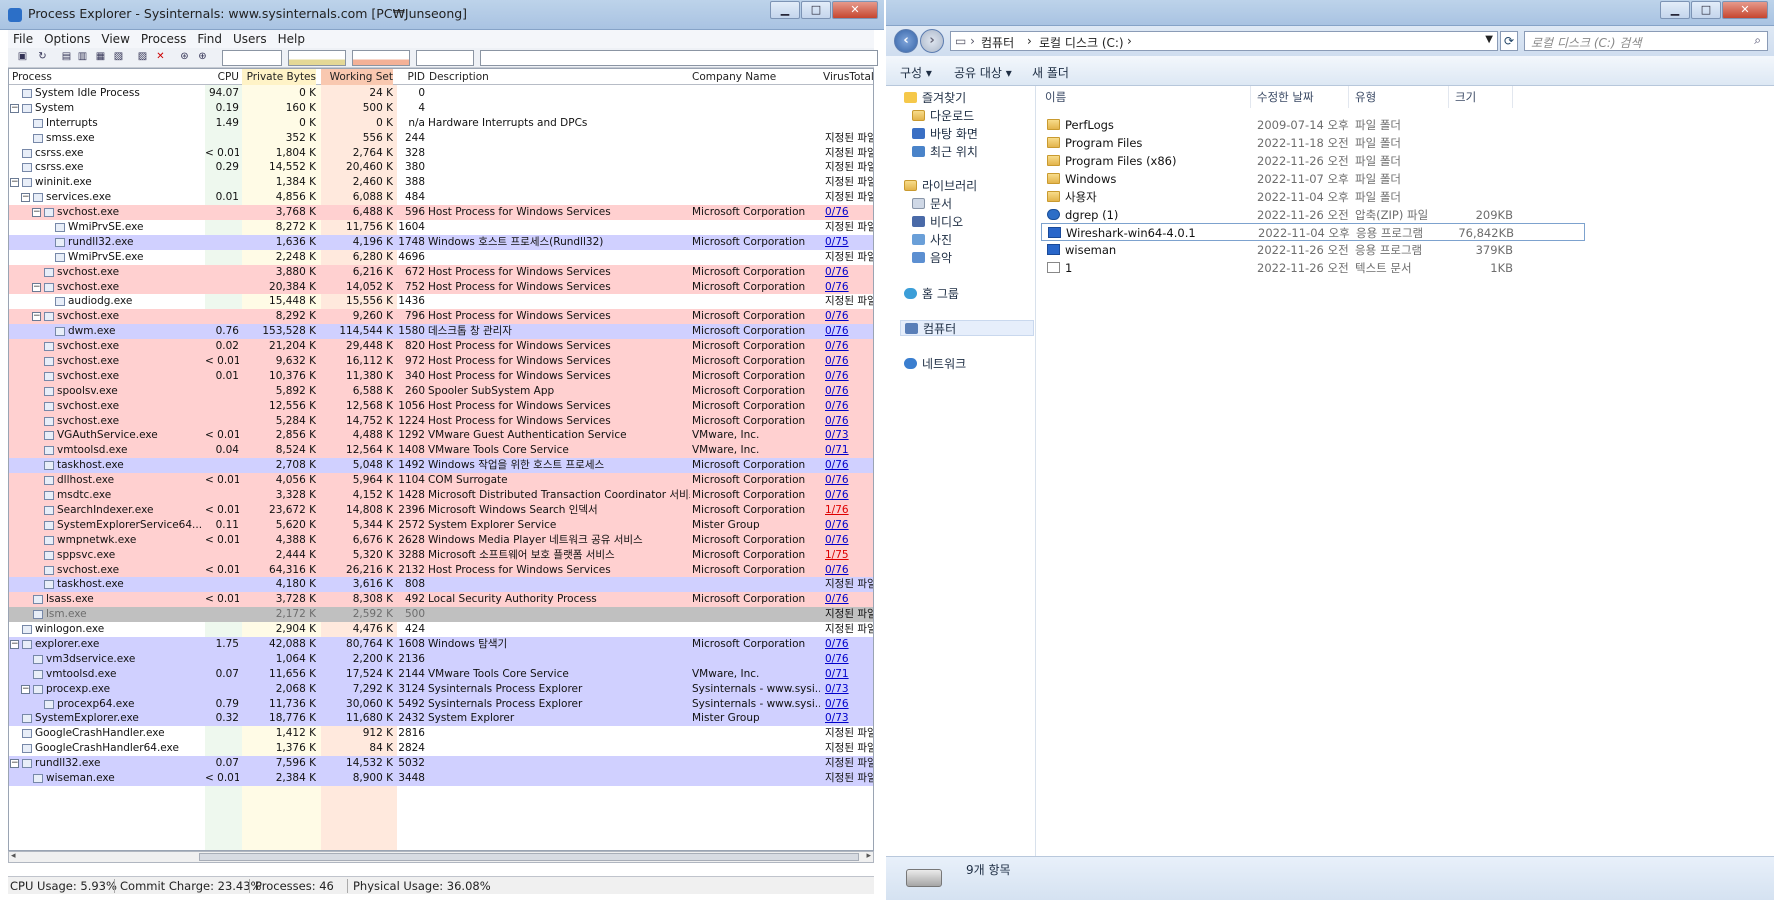  Describe the element at coordinates (849, 555) in the screenshot. I see `process-virustotal: 1/75` at that location.